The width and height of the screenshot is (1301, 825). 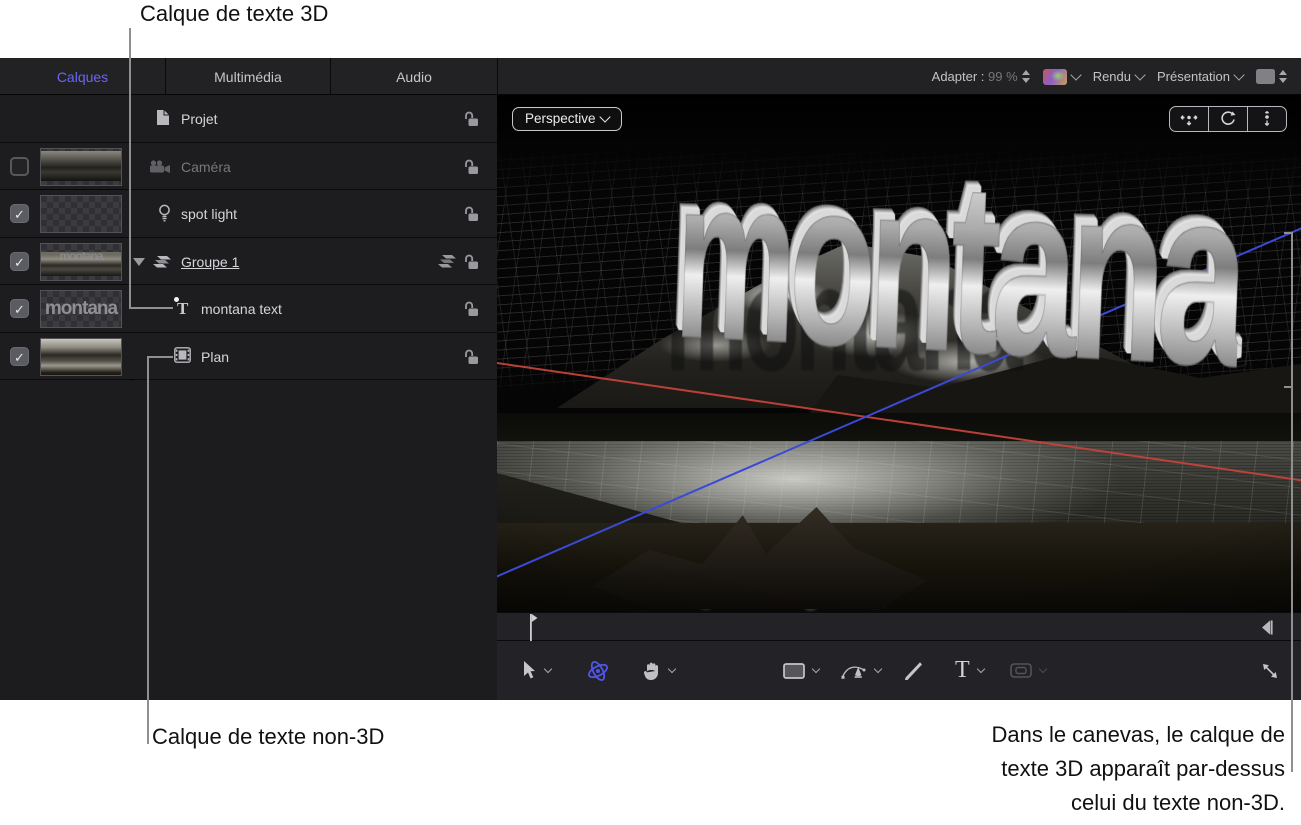 I want to click on adapter-label: Adapter :, so click(x=958, y=76).